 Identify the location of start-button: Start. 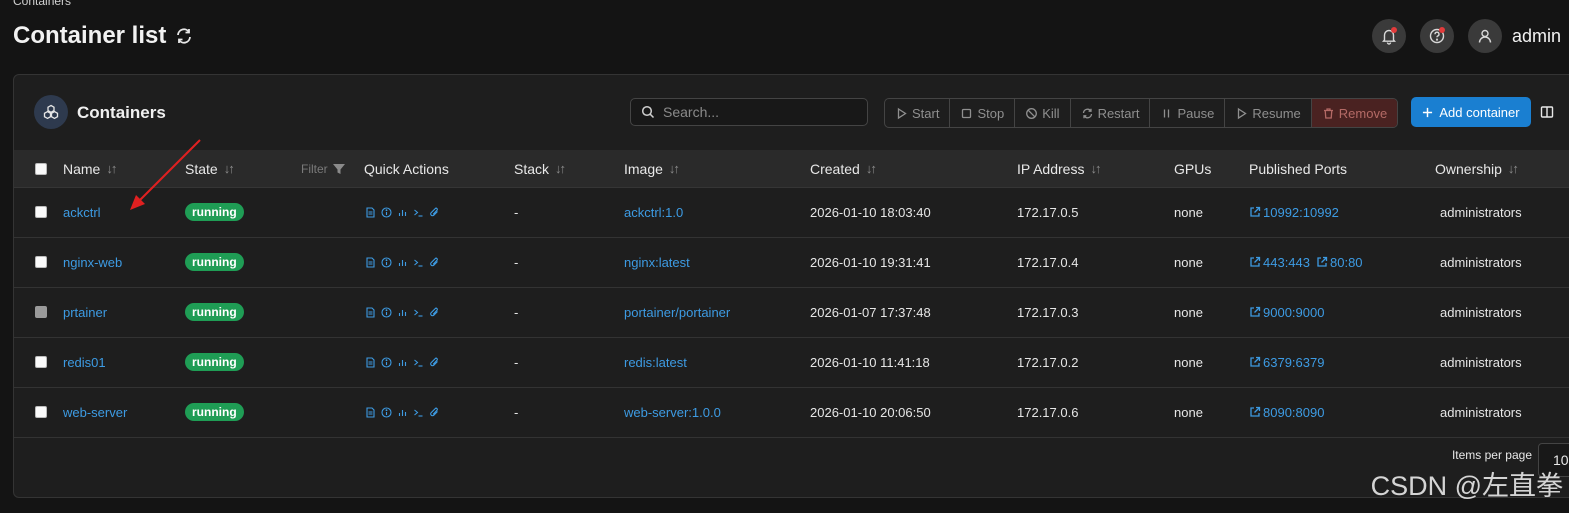
(918, 113).